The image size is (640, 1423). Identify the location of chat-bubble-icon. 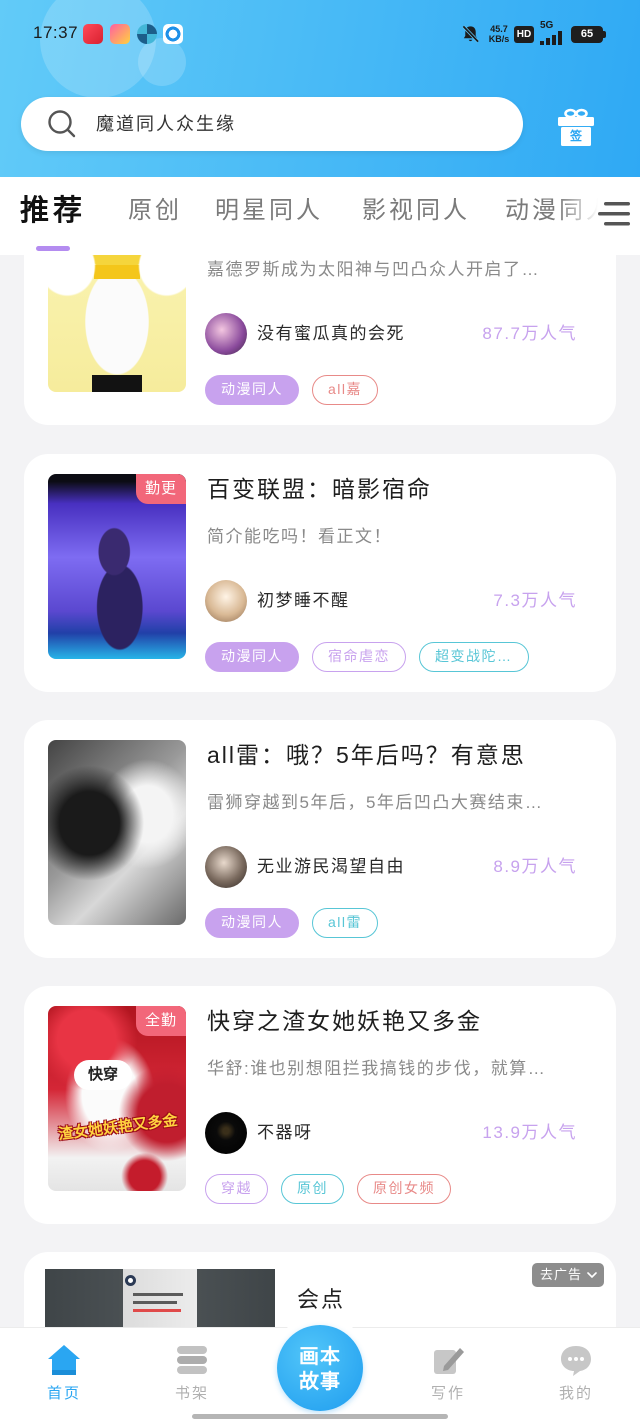
(576, 1361).